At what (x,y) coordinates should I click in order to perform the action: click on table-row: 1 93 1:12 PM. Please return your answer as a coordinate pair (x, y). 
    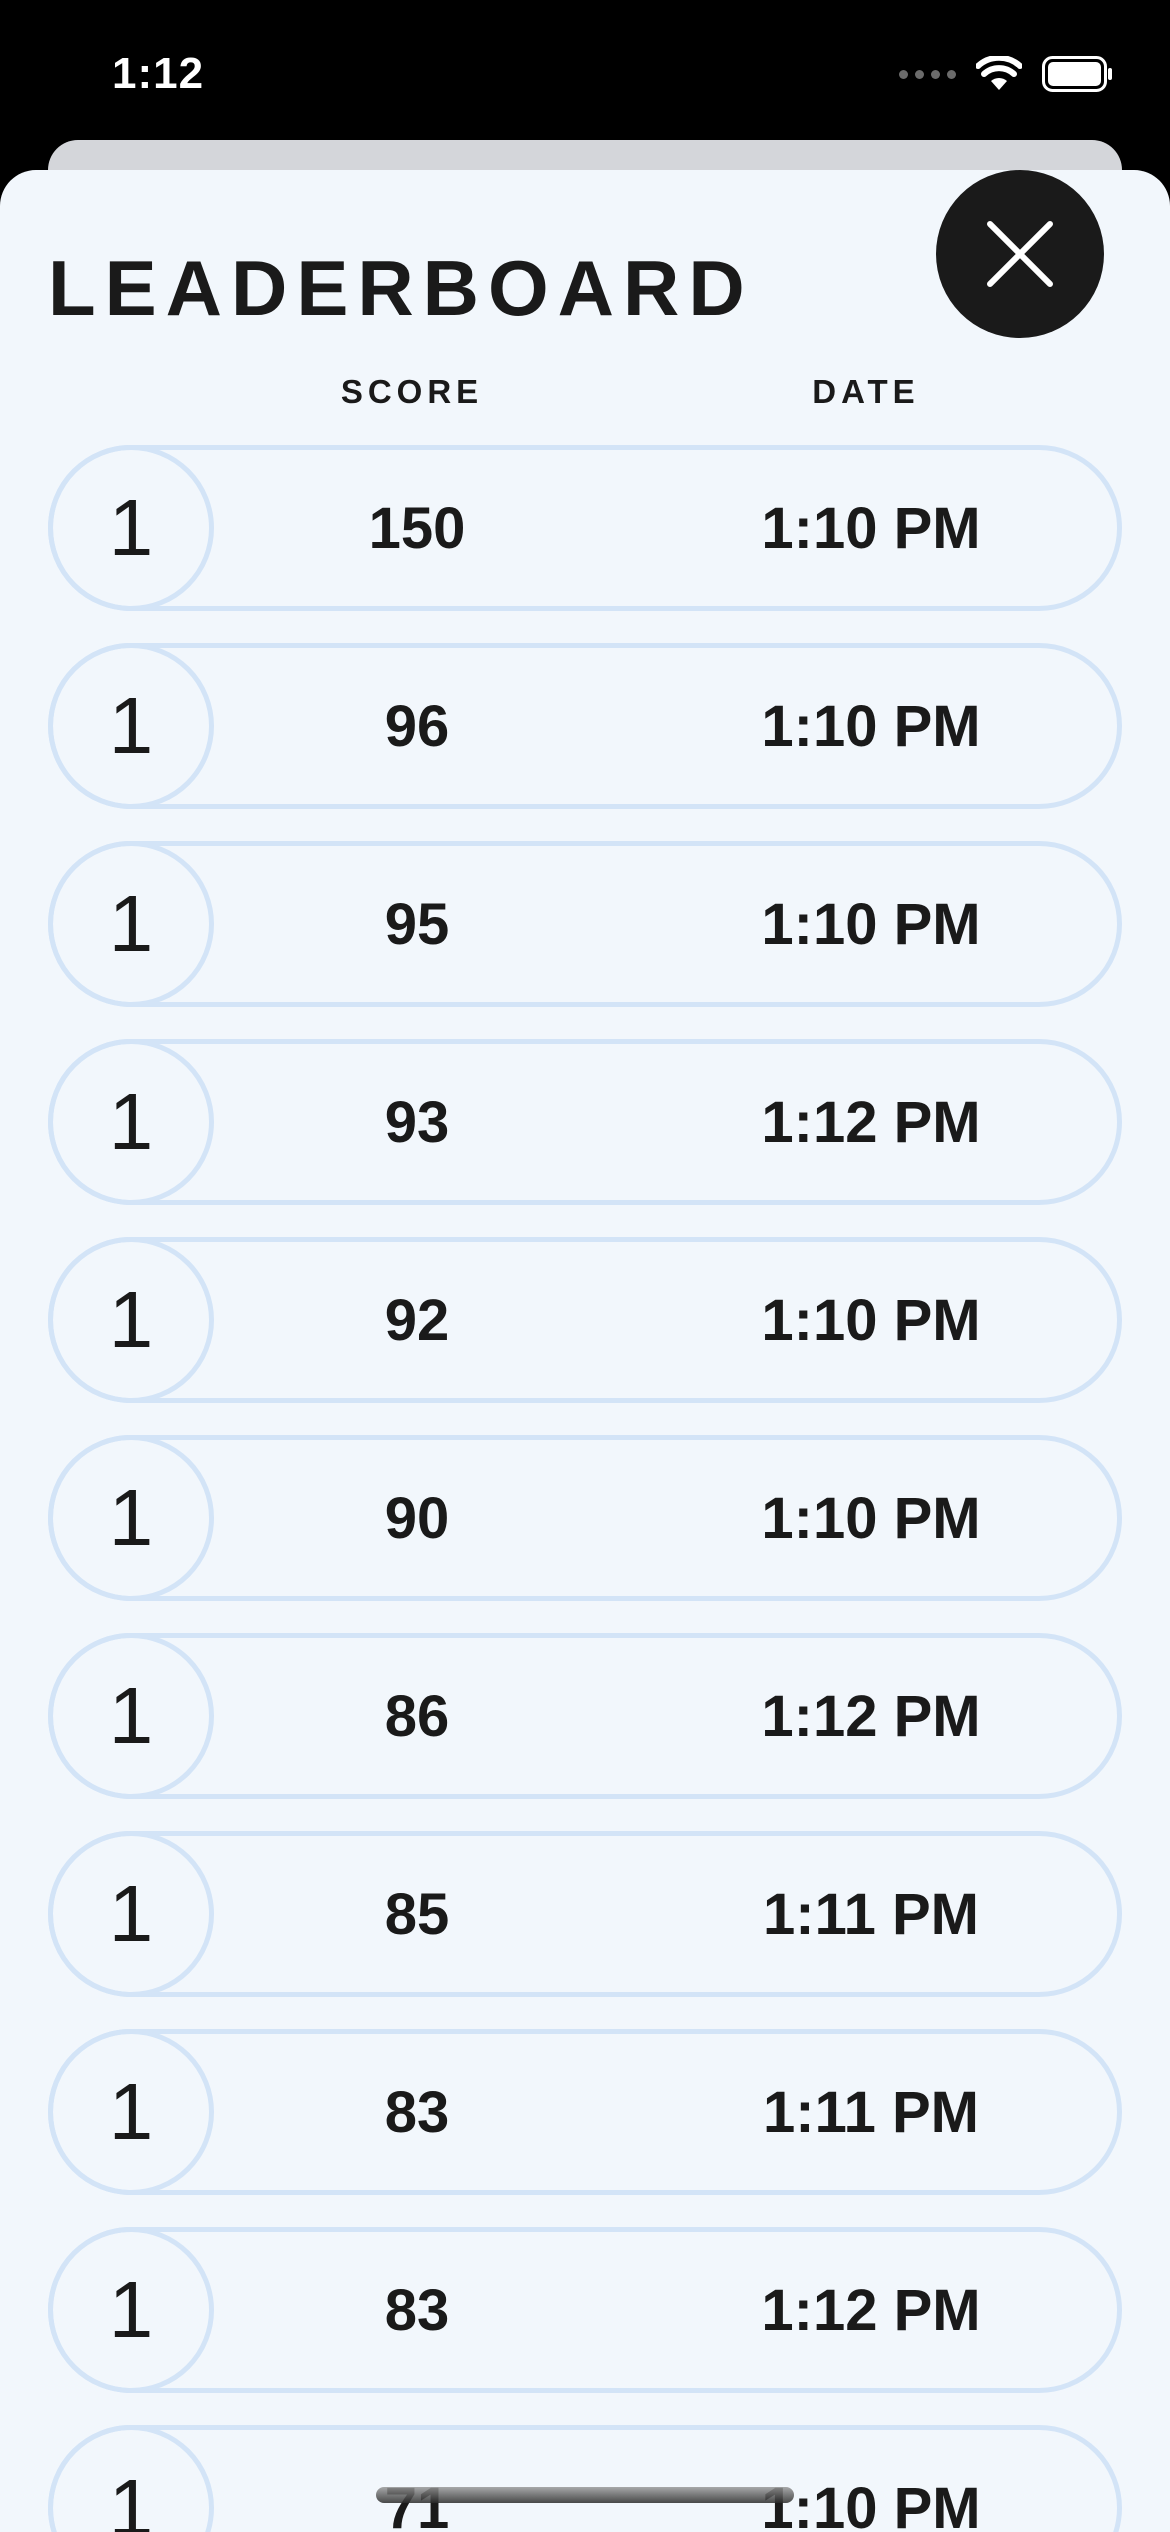
    Looking at the image, I should click on (585, 1122).